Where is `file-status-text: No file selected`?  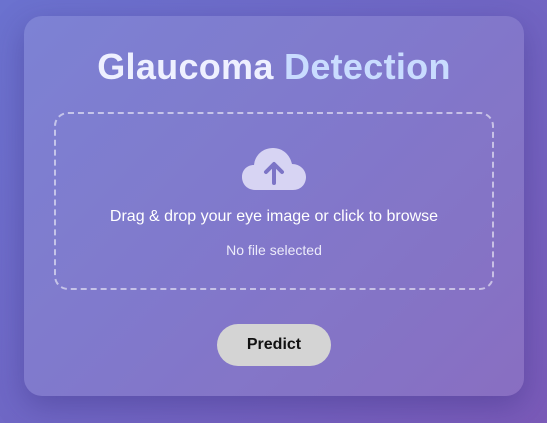 file-status-text: No file selected is located at coordinates (274, 250).